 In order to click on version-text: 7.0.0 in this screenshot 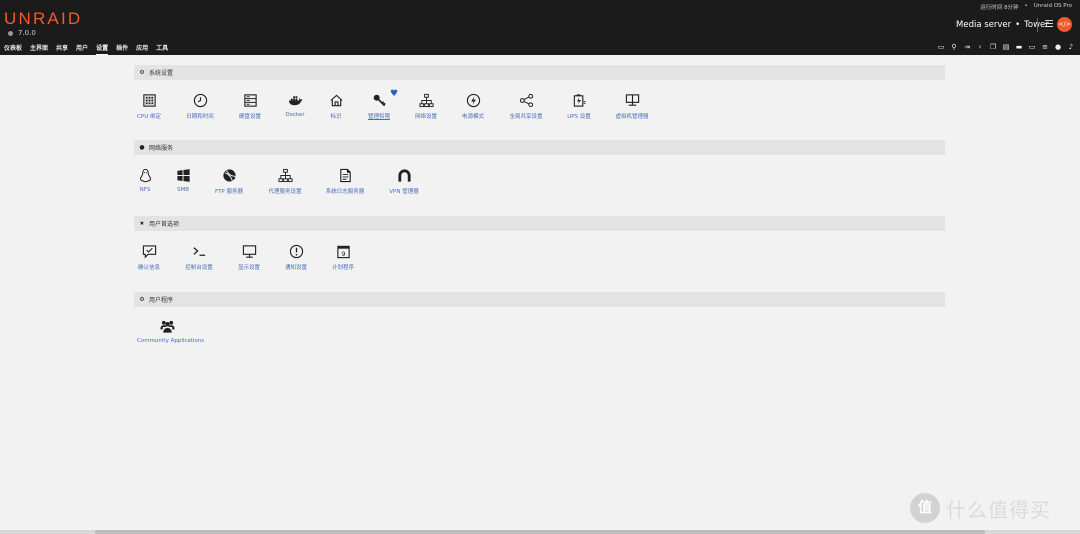, I will do `click(27, 33)`.